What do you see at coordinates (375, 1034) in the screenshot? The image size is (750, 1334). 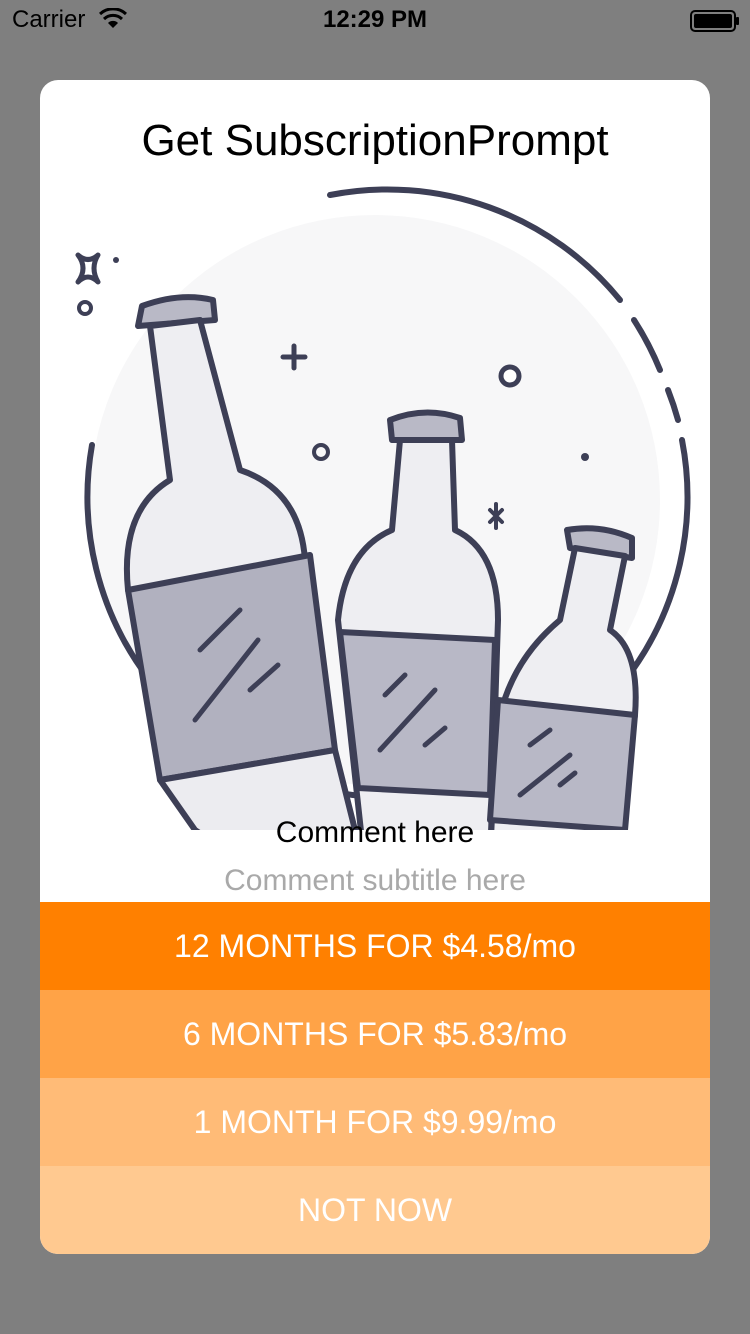 I see `option-6-months-button: 6 MONTHS FOR $5.83/mo` at bounding box center [375, 1034].